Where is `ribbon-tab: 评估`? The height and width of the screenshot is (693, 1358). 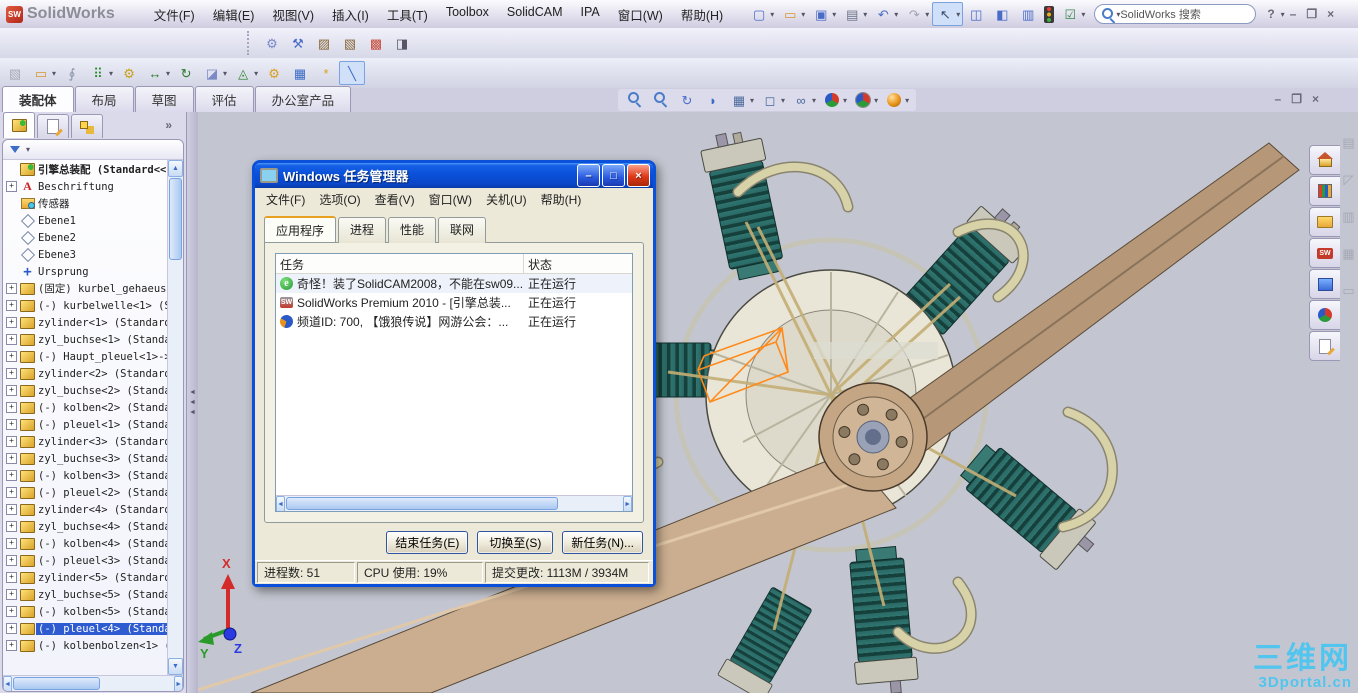
ribbon-tab: 评估 is located at coordinates (224, 99).